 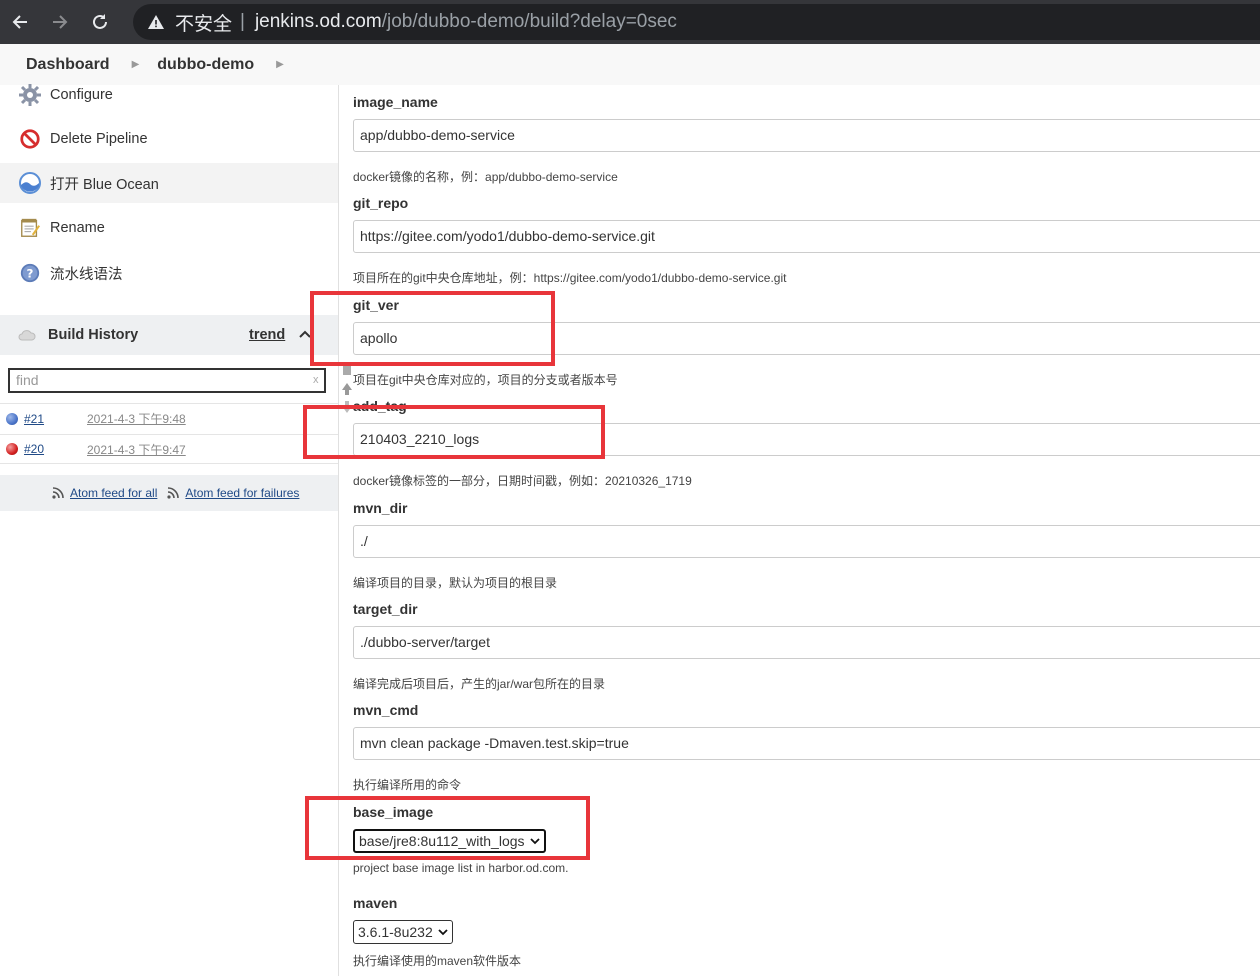 I want to click on gear-icon, so click(x=30, y=95).